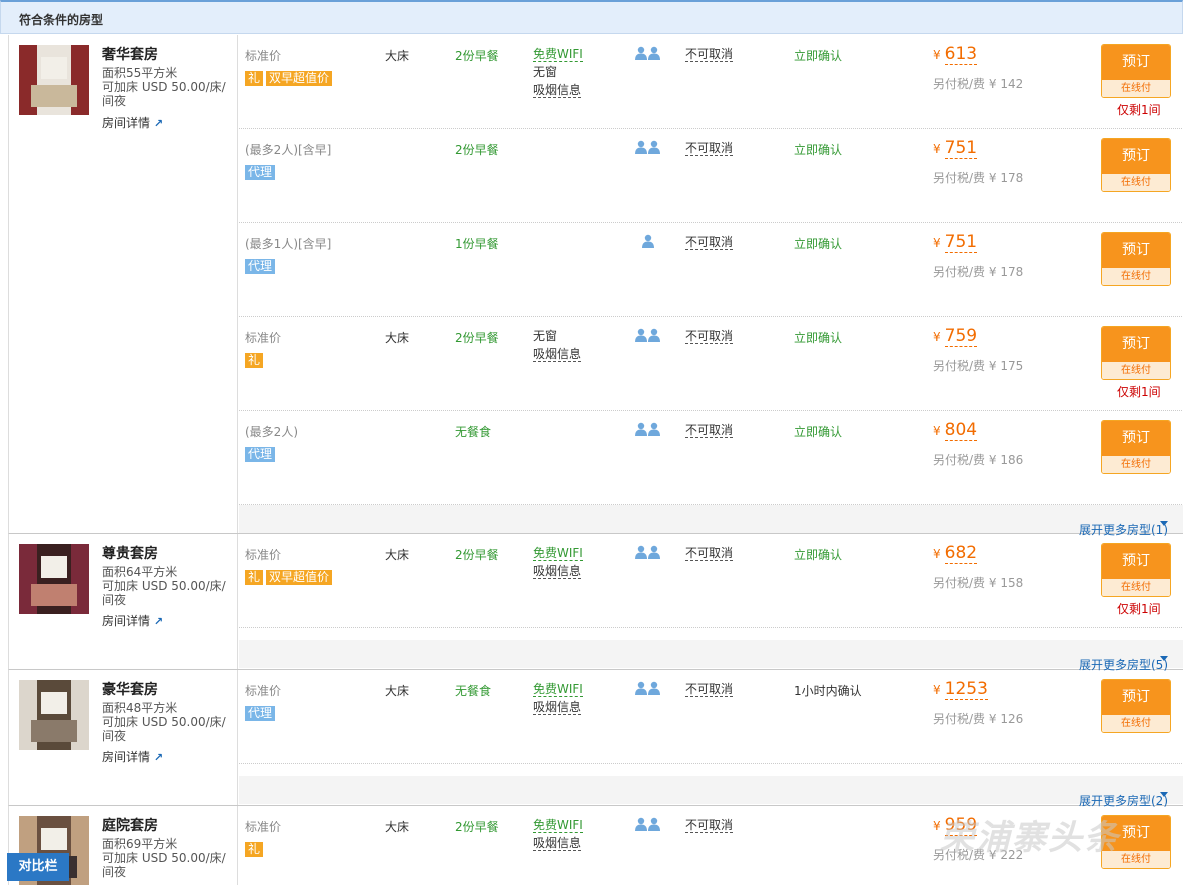 This screenshot has height=885, width=1183. What do you see at coordinates (130, 689) in the screenshot?
I see `room-name: 豪华套房` at bounding box center [130, 689].